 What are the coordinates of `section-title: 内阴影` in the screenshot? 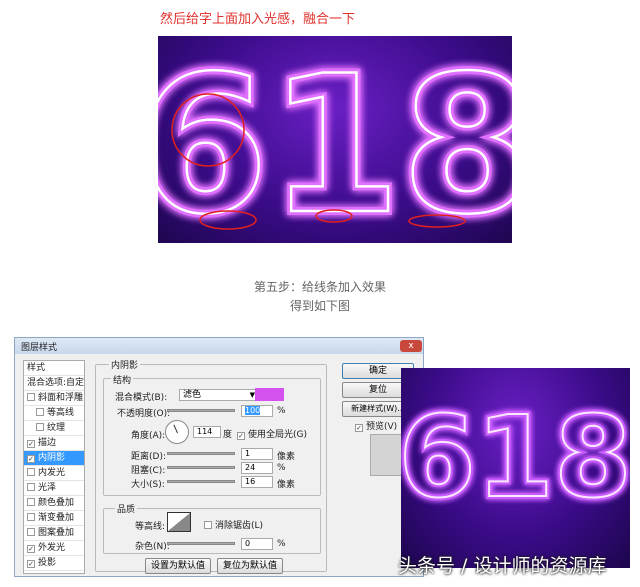 It's located at (125, 364).